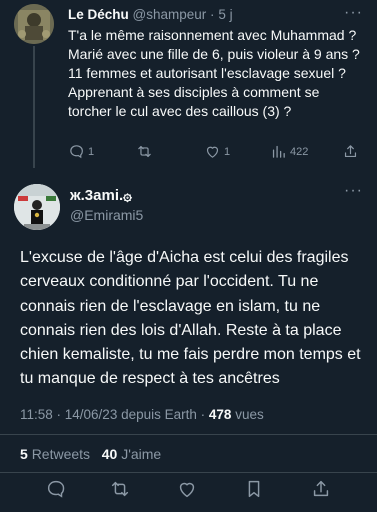 The width and height of the screenshot is (377, 512). What do you see at coordinates (141, 454) in the screenshot?
I see `likes-label: J'aime` at bounding box center [141, 454].